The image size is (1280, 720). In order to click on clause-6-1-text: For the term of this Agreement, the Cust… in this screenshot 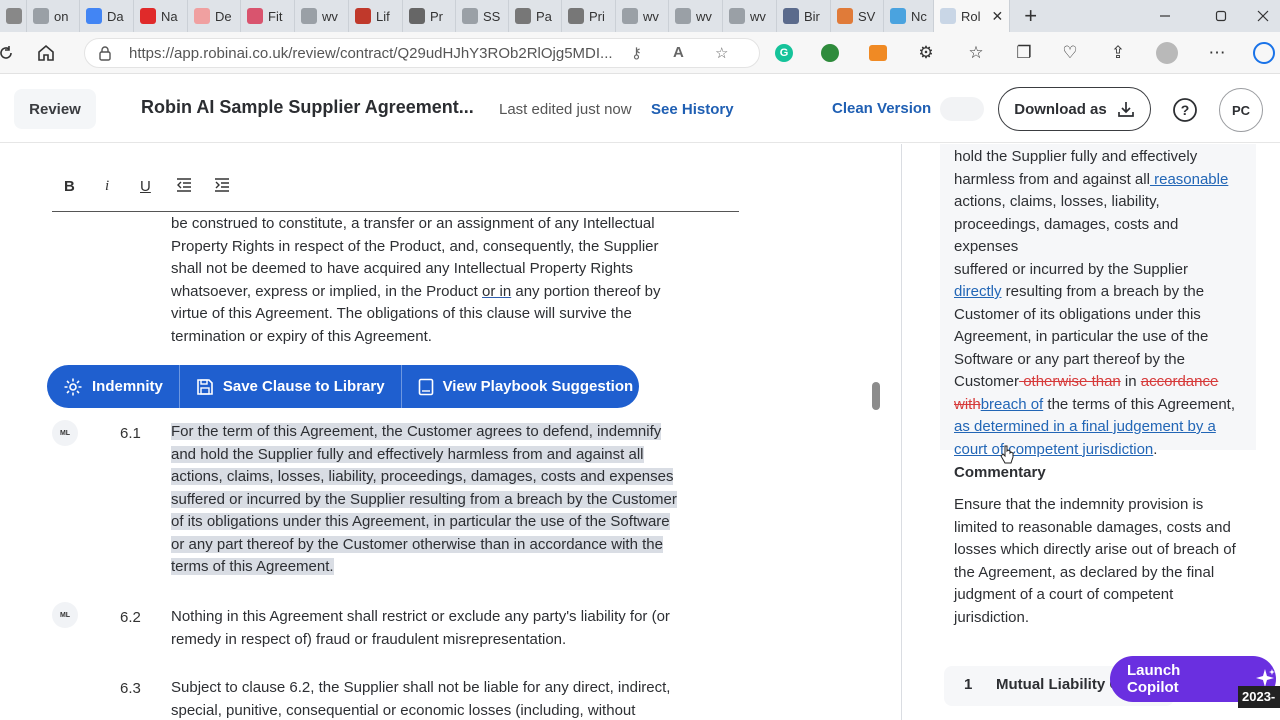, I will do `click(431, 500)`.